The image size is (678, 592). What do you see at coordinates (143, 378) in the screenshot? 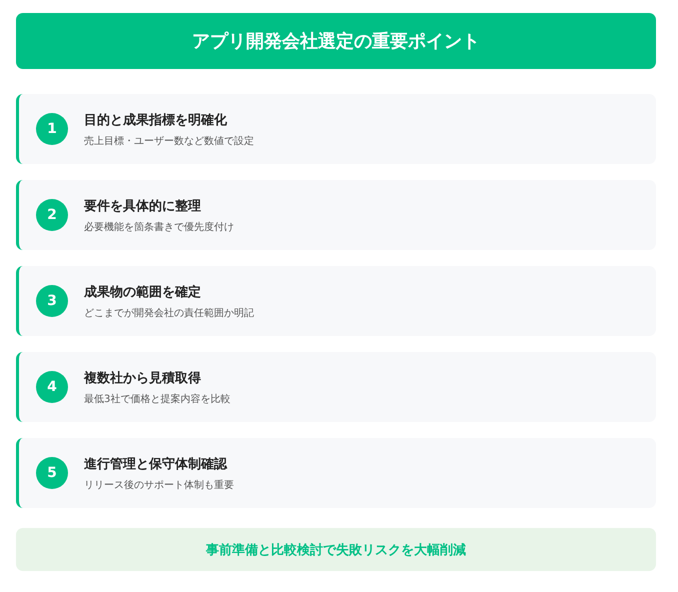
I see `point-title: 複数社から見積取得` at bounding box center [143, 378].